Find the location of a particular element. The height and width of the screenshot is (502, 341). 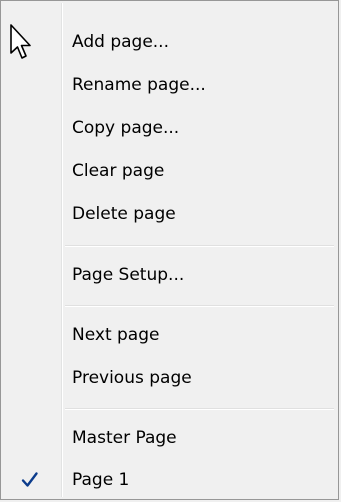

menu-item-previous-page: Previous page is located at coordinates (169, 378).